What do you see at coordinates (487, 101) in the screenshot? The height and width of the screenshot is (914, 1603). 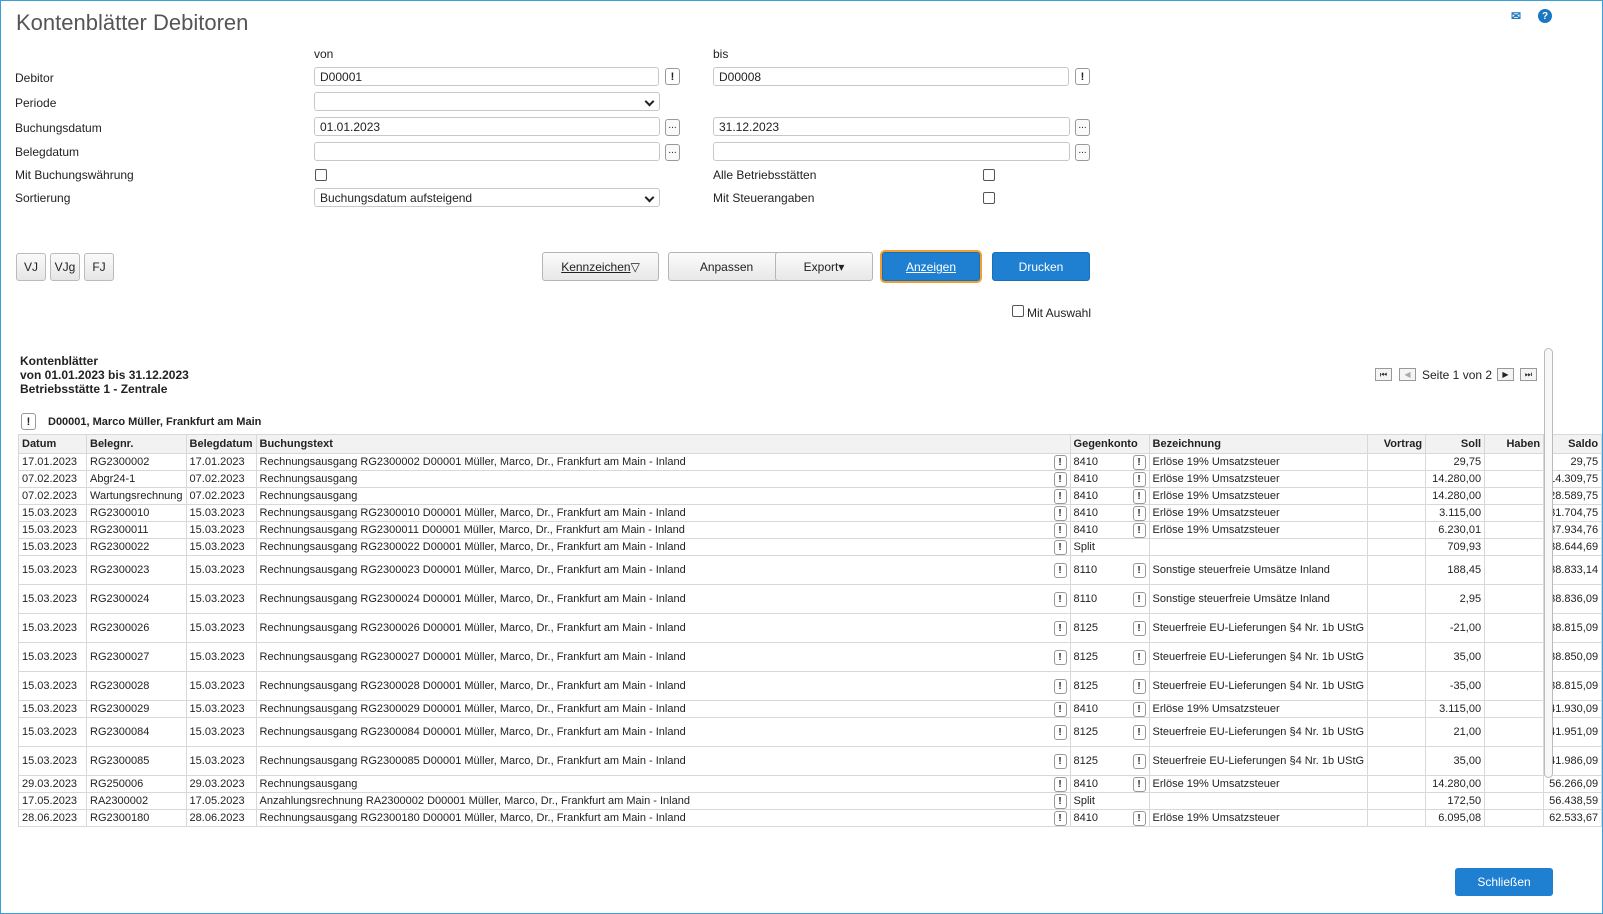 I see `periode-select` at bounding box center [487, 101].